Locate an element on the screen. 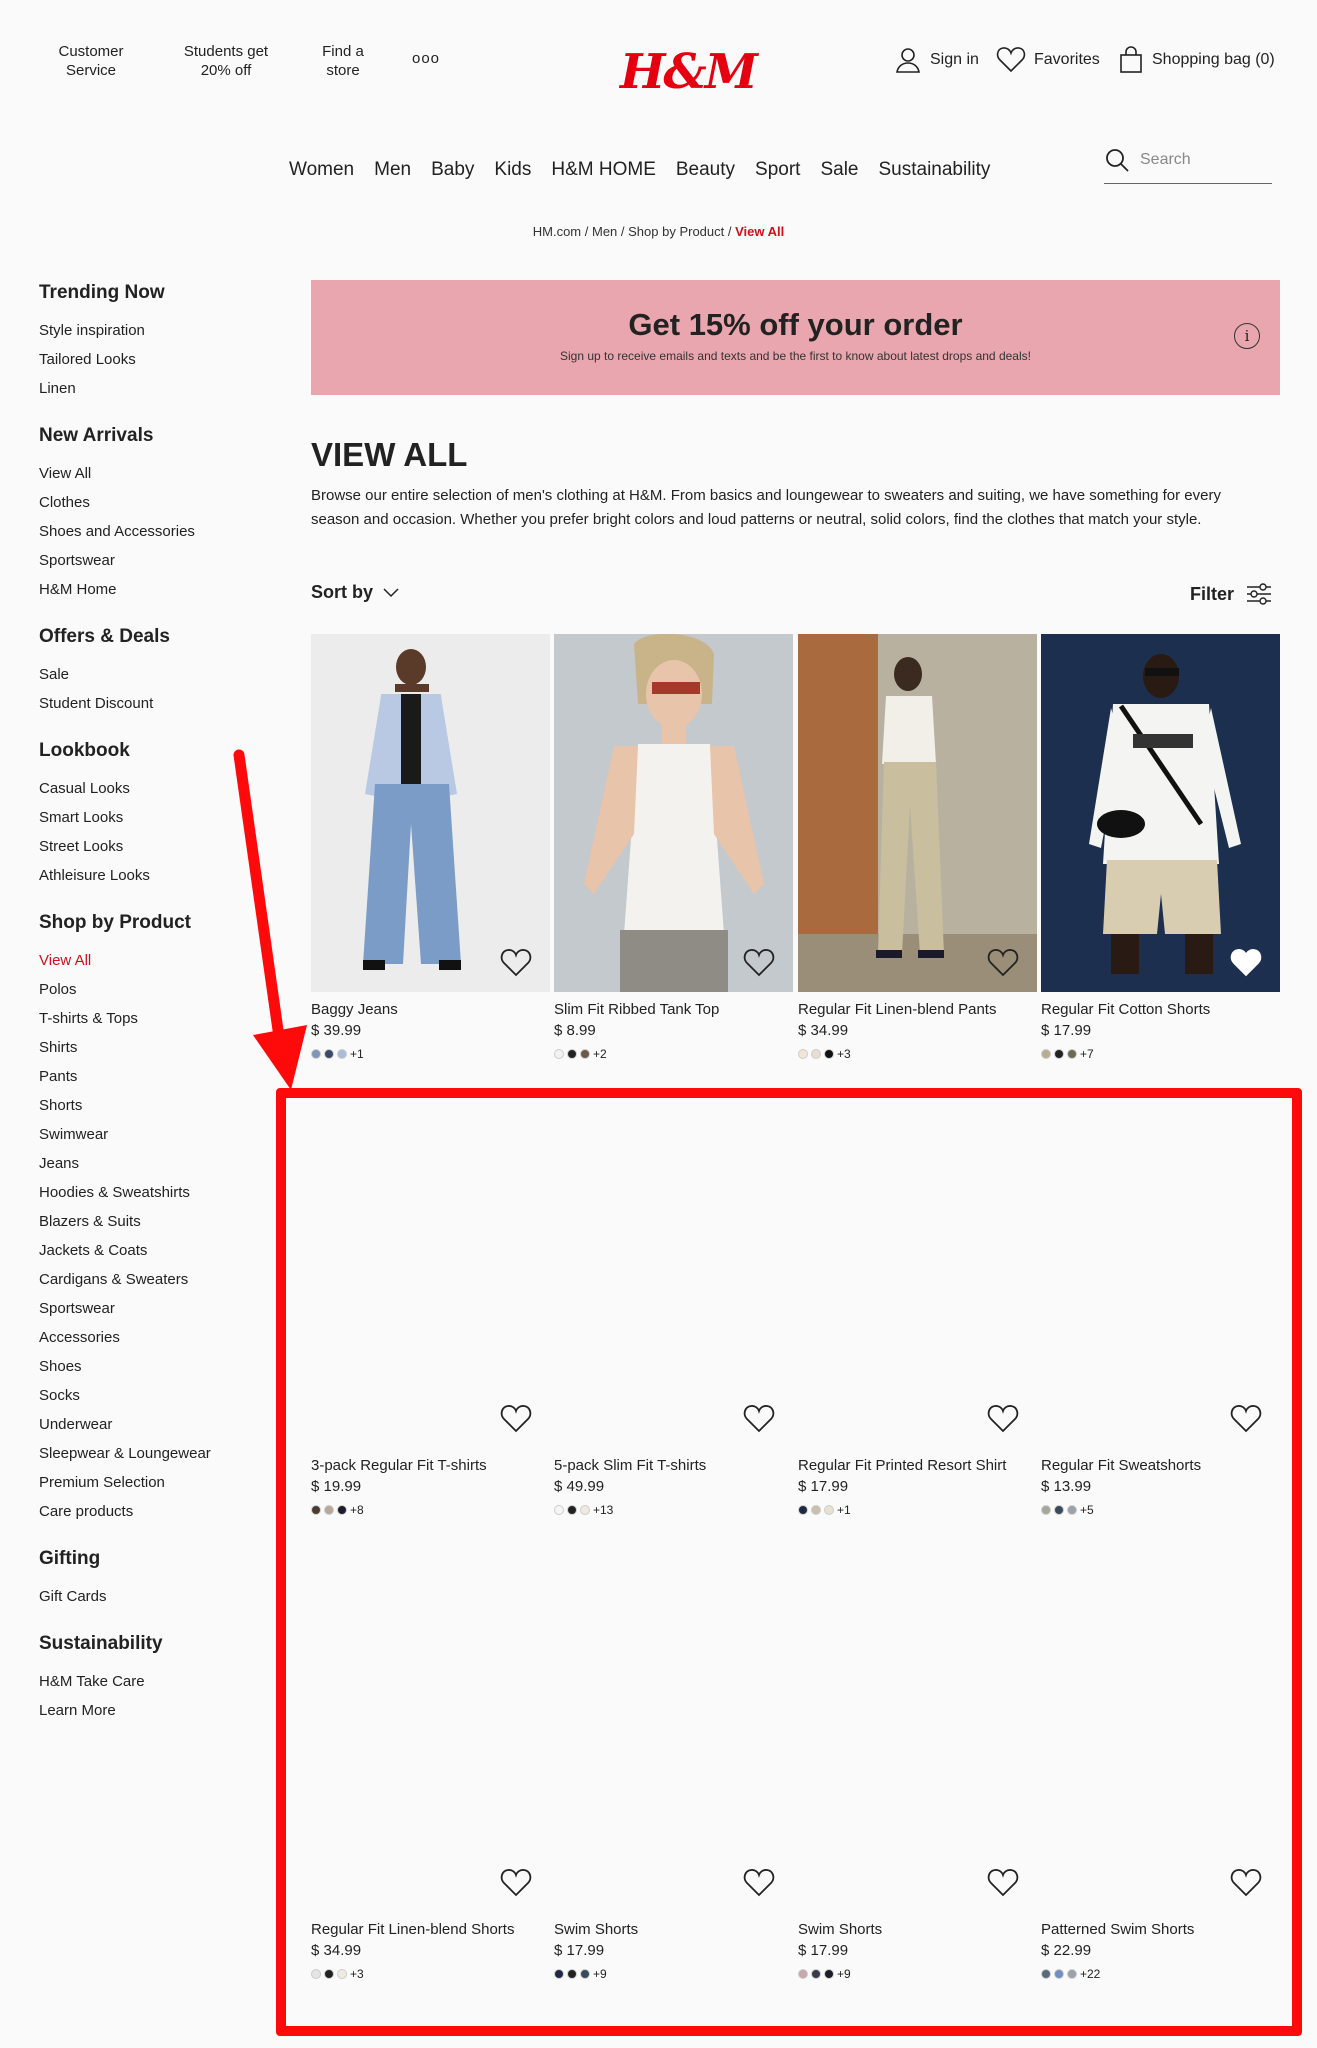 The height and width of the screenshot is (2048, 1317). sidebar-item: Gift Cards is located at coordinates (149, 1596).